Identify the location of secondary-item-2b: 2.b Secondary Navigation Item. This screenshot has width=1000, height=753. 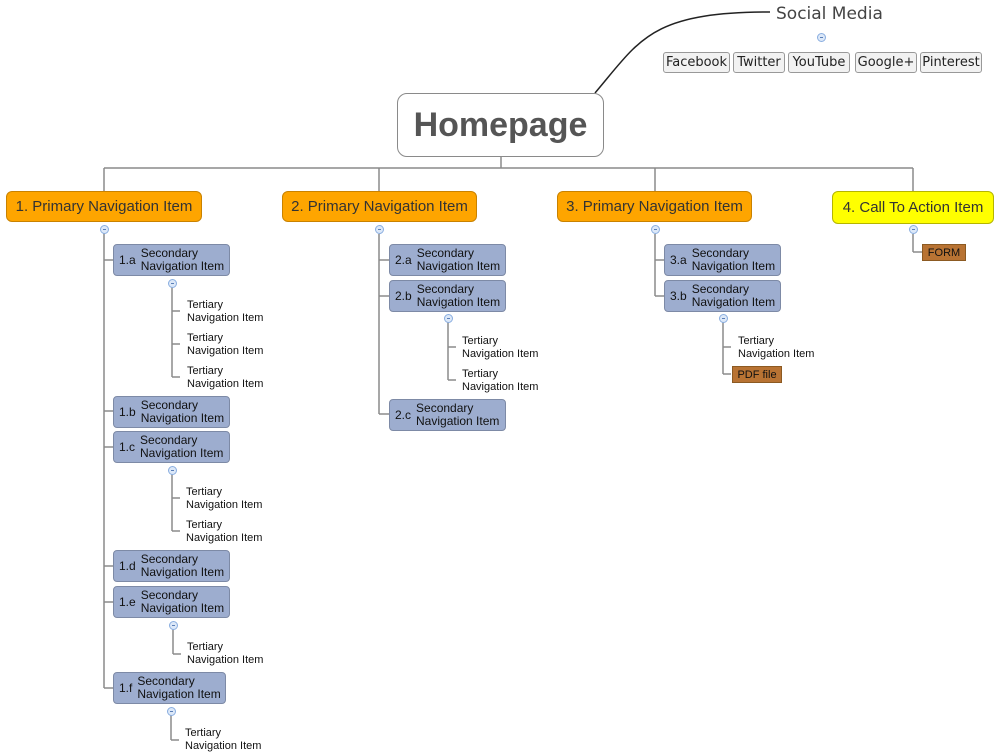
(447, 296).